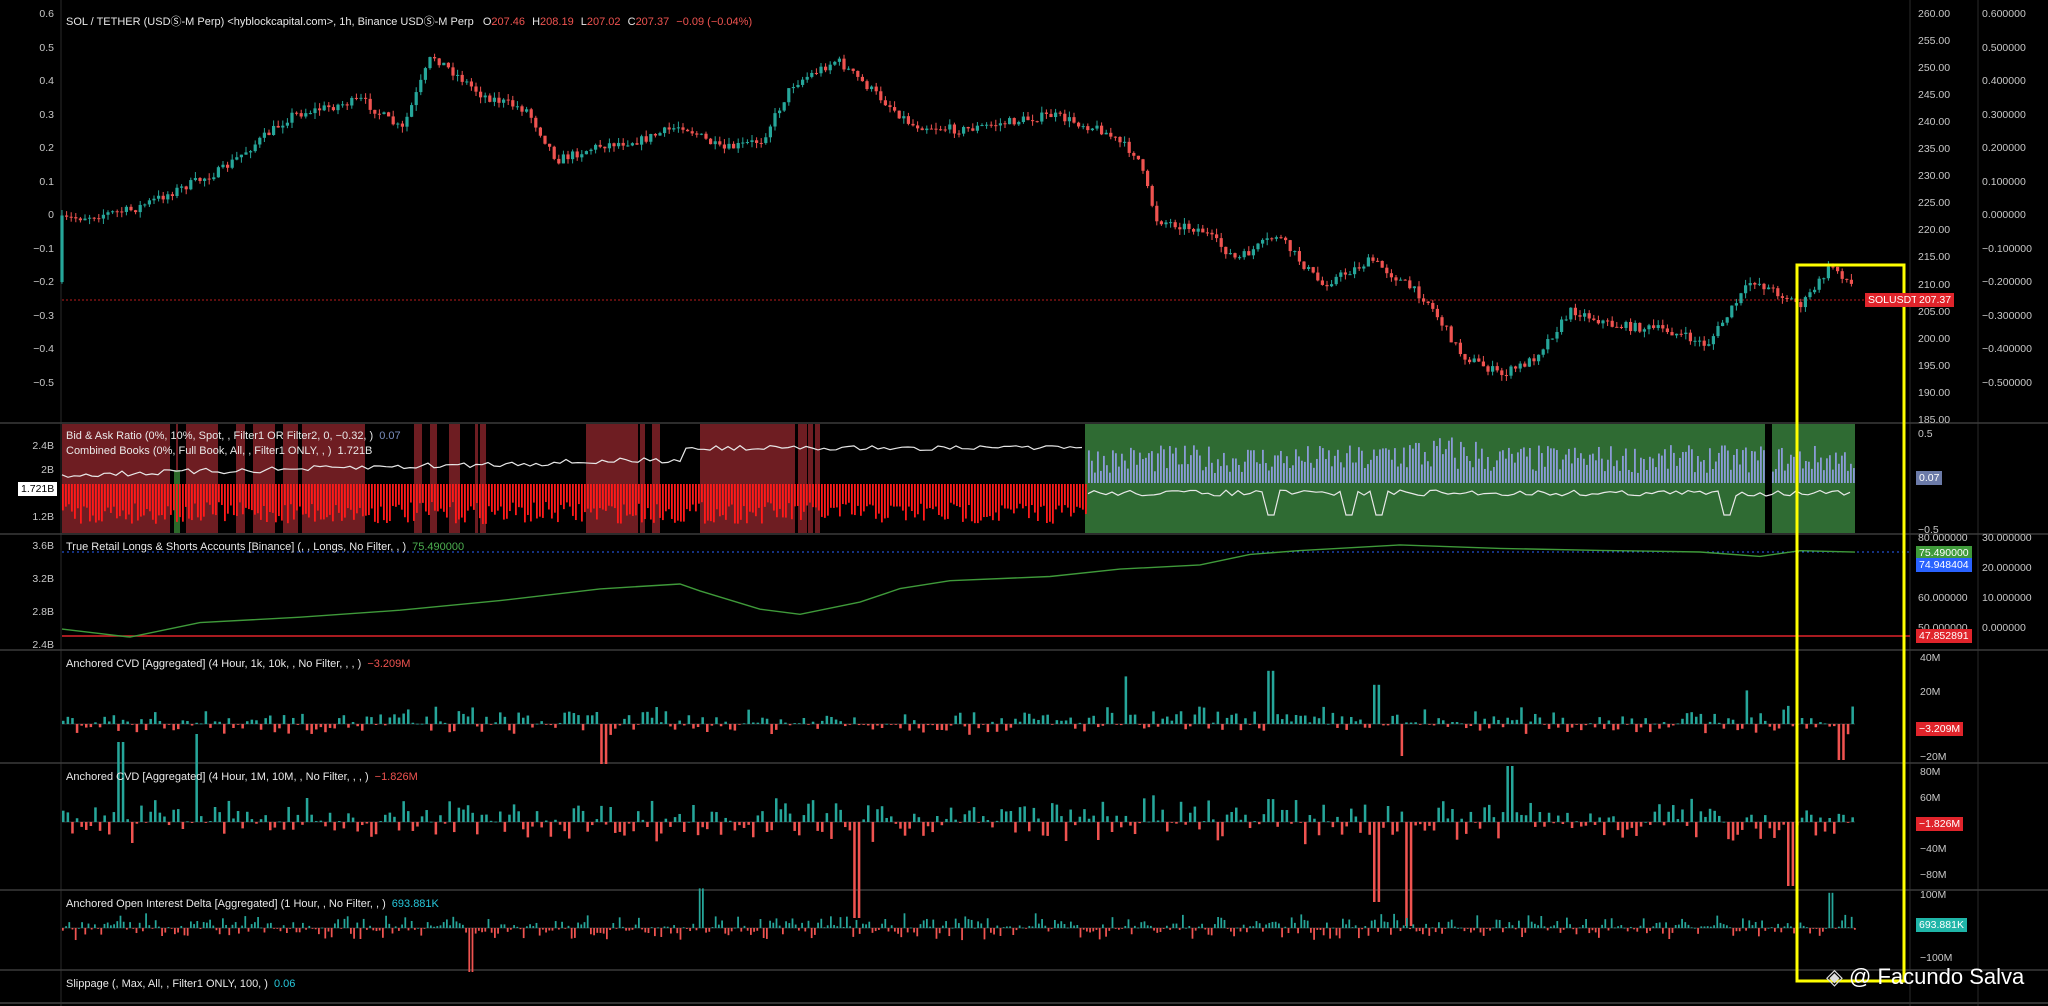  Describe the element at coordinates (1934, 392) in the screenshot. I see `price-tick-14: 190.00` at that location.